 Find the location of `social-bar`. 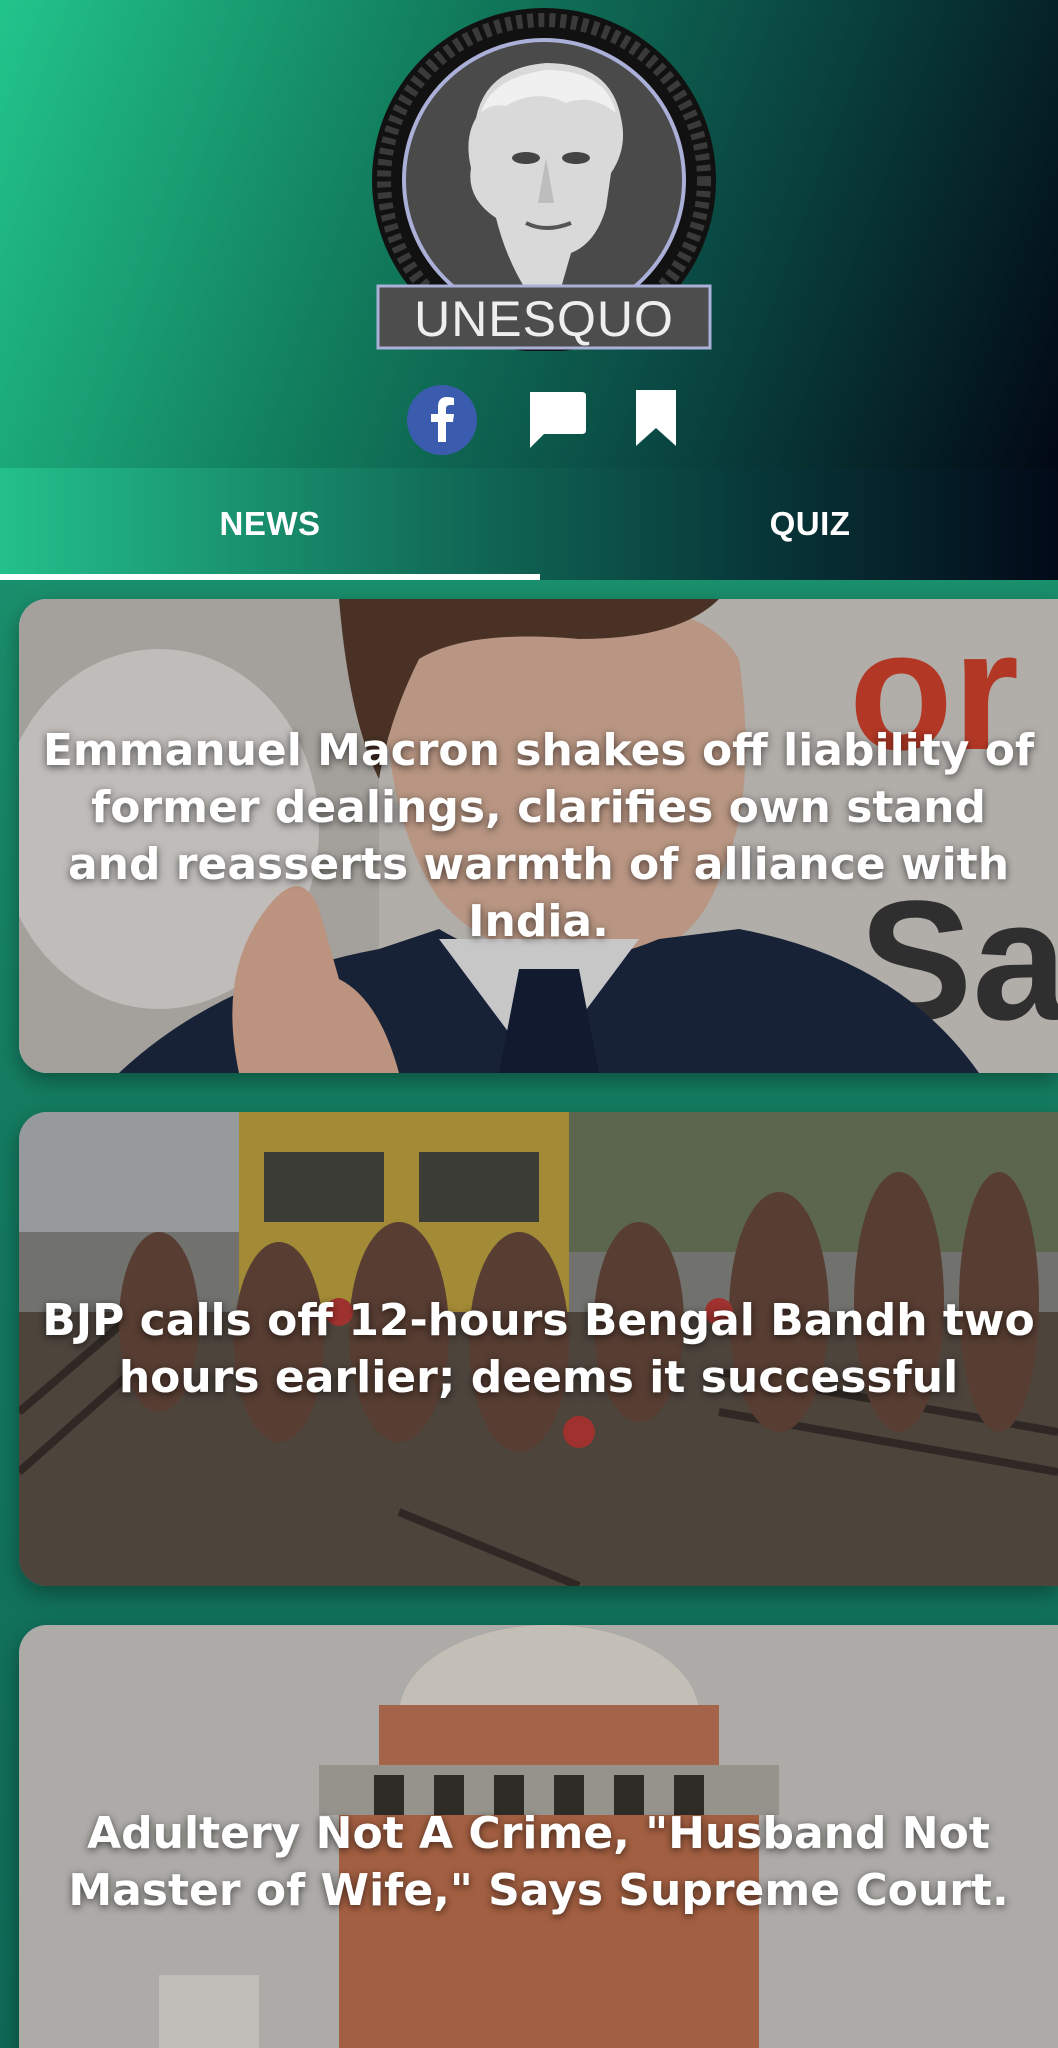

social-bar is located at coordinates (529, 420).